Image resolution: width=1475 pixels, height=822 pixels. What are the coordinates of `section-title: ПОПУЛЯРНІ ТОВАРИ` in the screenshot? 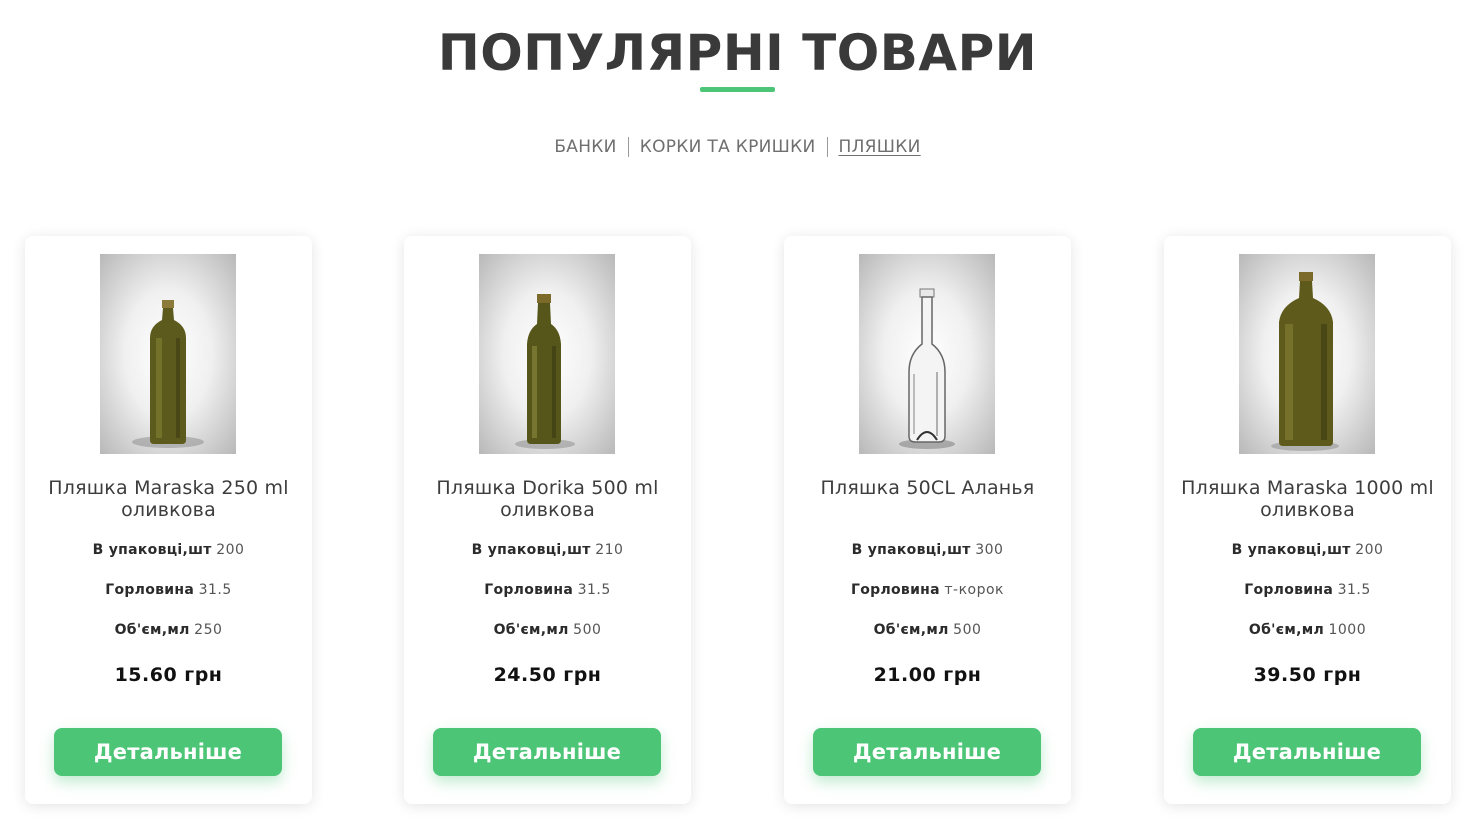 It's located at (737, 53).